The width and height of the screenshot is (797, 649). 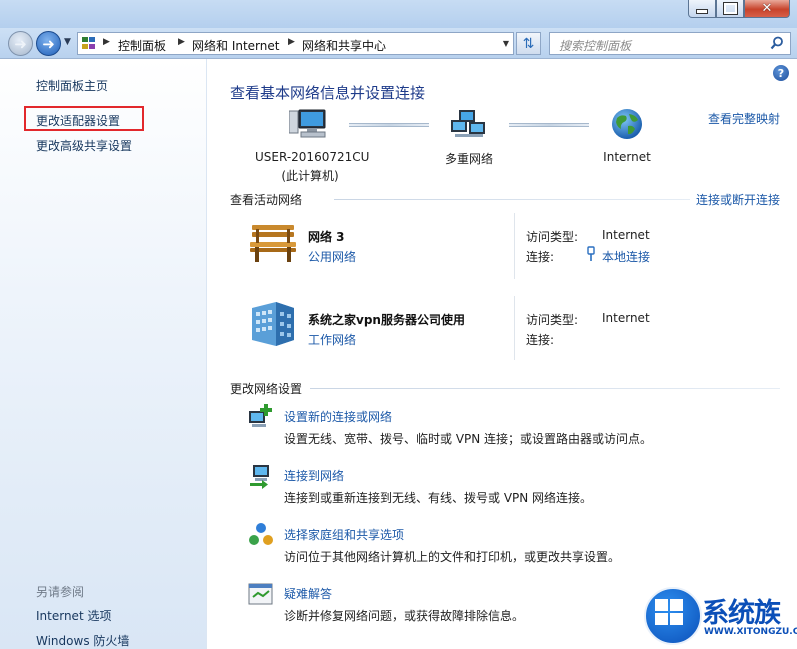 What do you see at coordinates (744, 118) in the screenshot?
I see `view-full-map-link: 查看完整映射` at bounding box center [744, 118].